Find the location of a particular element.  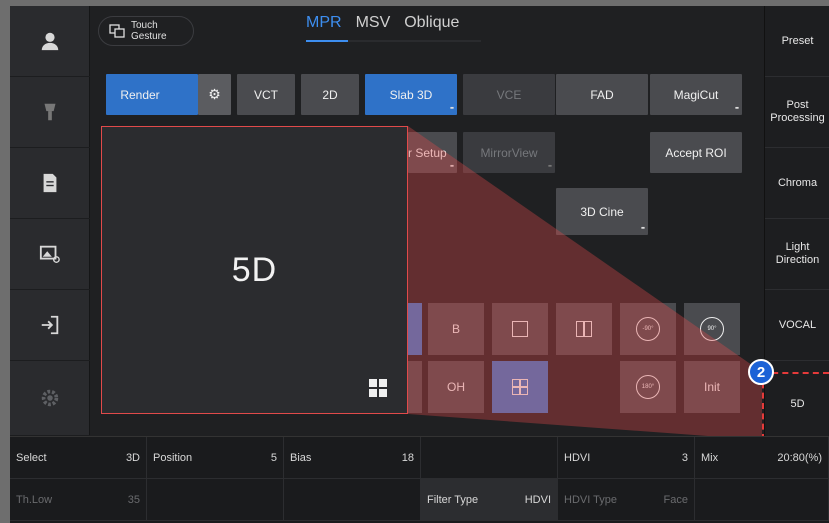

settings-button is located at coordinates (50, 398).